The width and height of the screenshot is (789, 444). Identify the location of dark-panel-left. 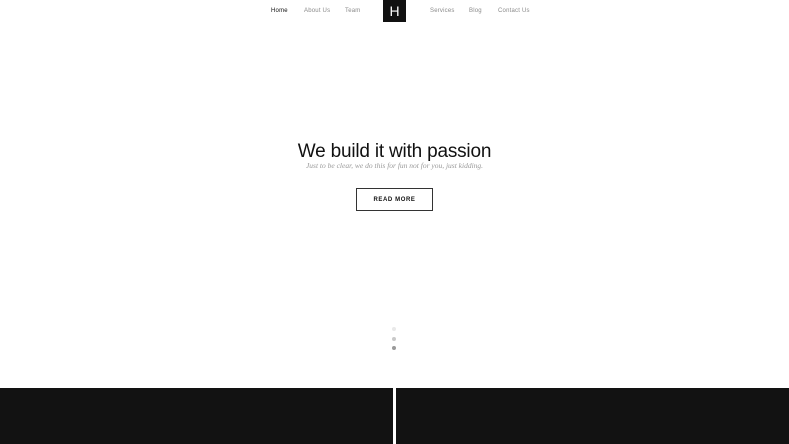
(196, 416).